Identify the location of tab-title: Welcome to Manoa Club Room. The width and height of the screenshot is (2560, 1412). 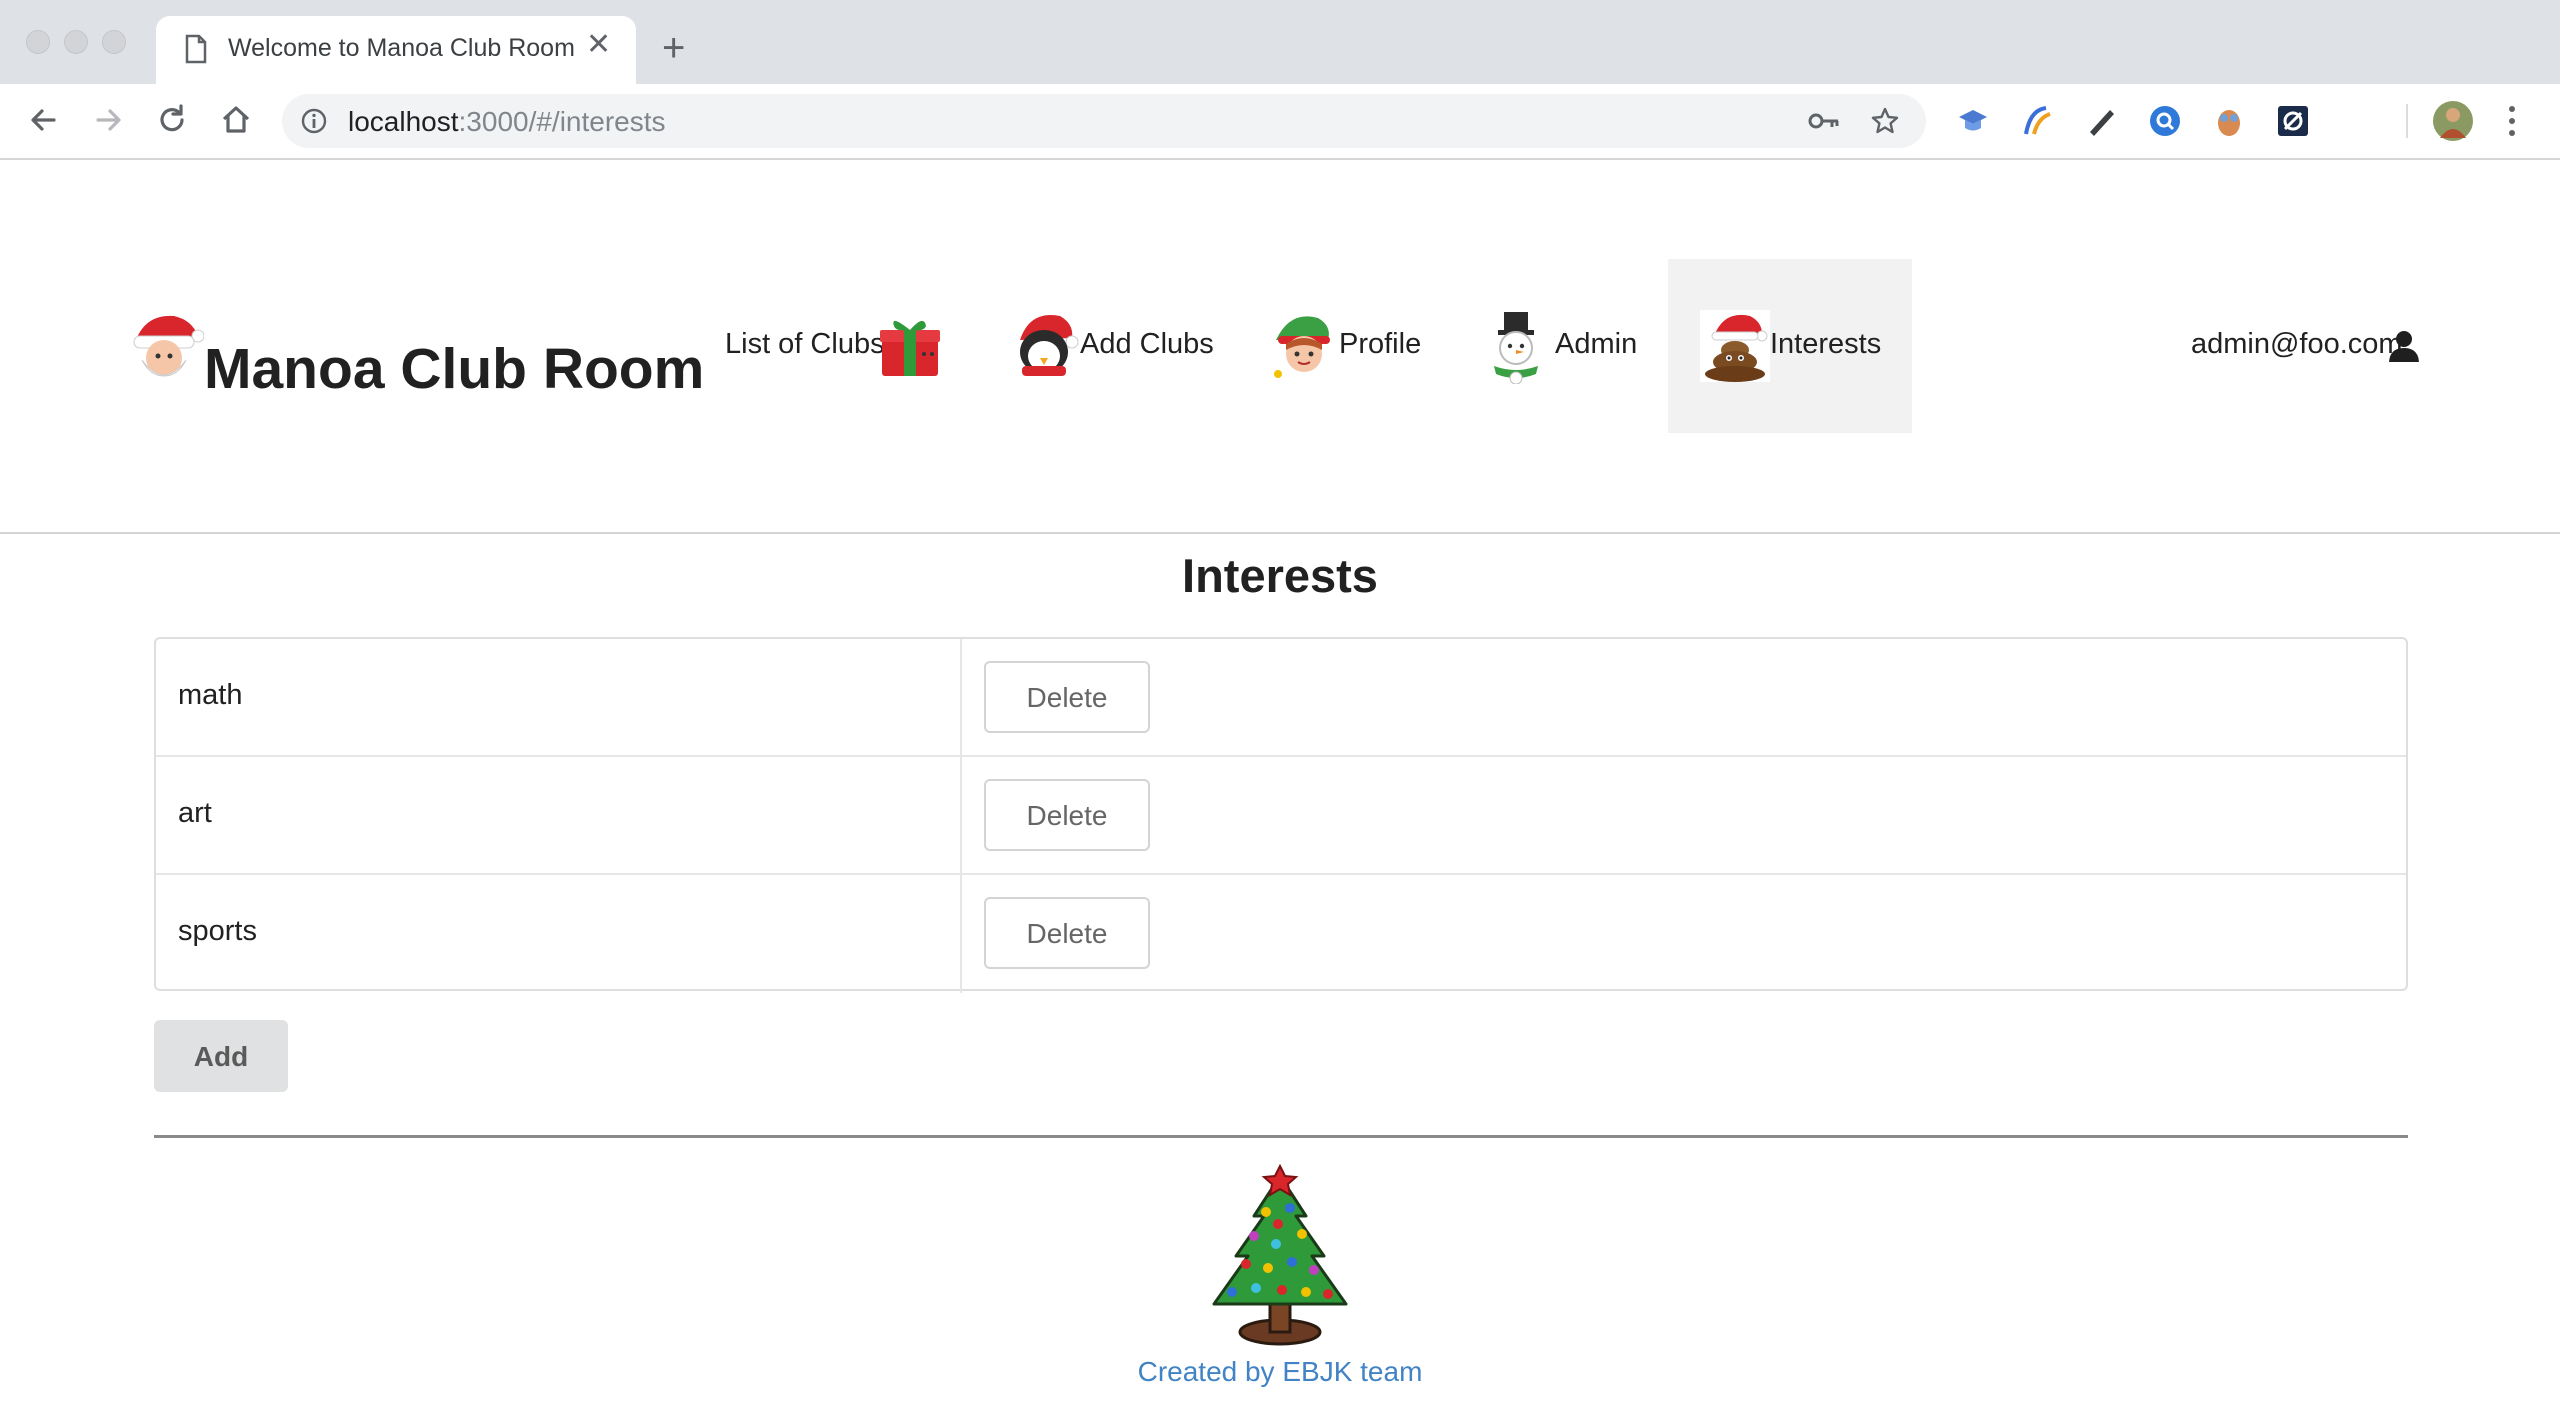
(401, 48).